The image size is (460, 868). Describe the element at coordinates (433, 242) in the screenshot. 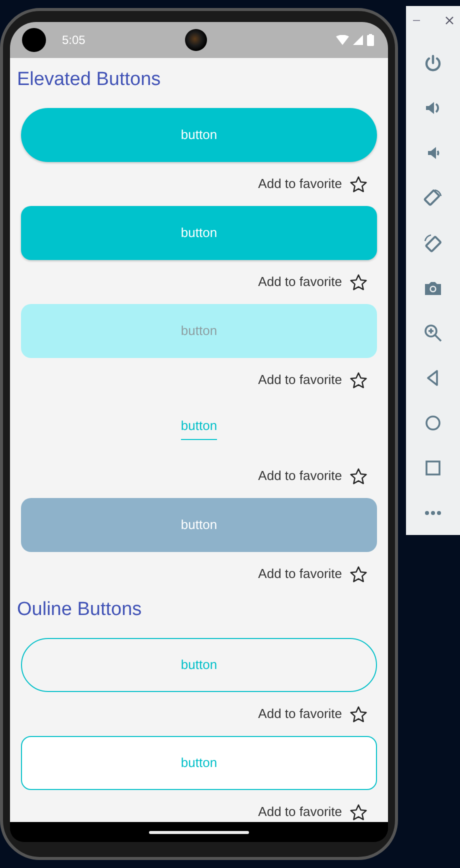

I see `rotate-left-icon` at that location.